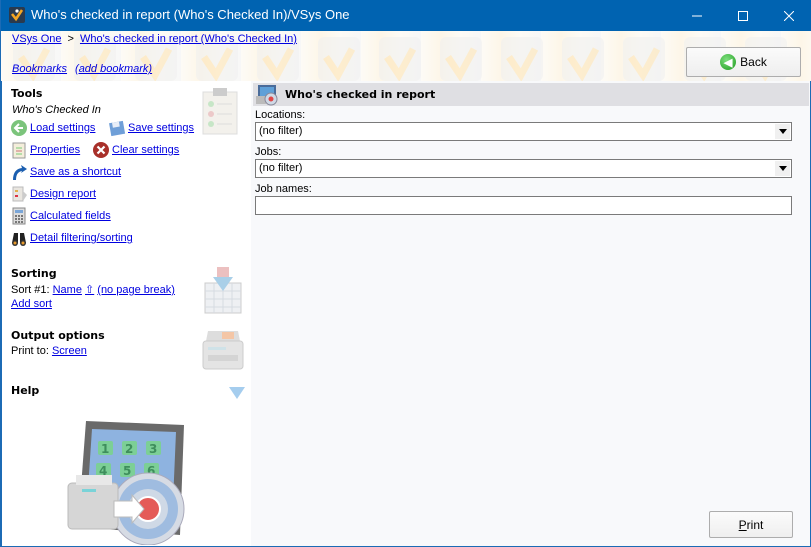 The height and width of the screenshot is (547, 811). Describe the element at coordinates (531, 94) in the screenshot. I see `report-header: Who's checked in report` at that location.